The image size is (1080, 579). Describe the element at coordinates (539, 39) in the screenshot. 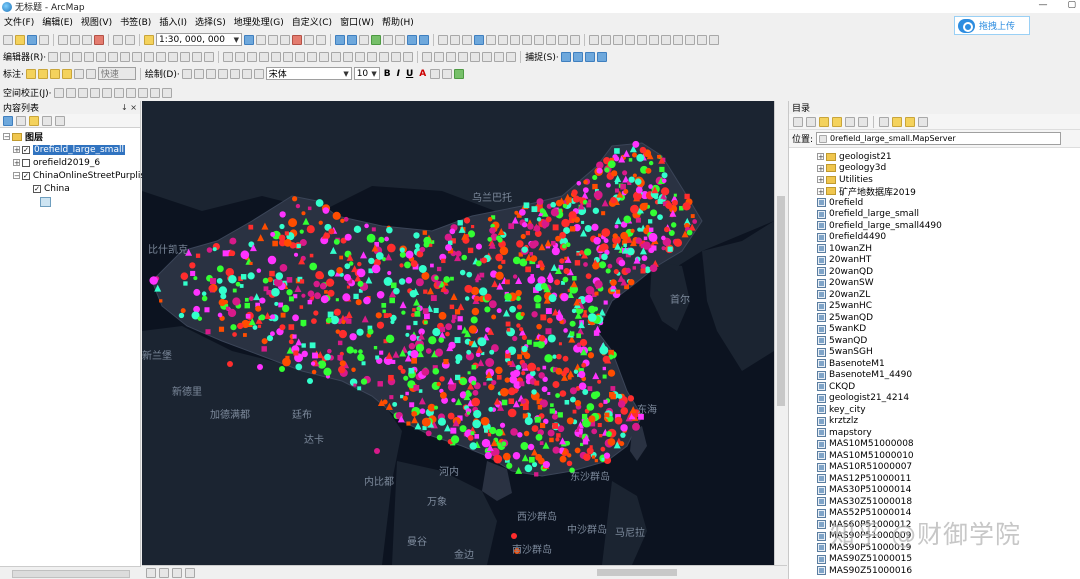

I see `find-icon` at that location.